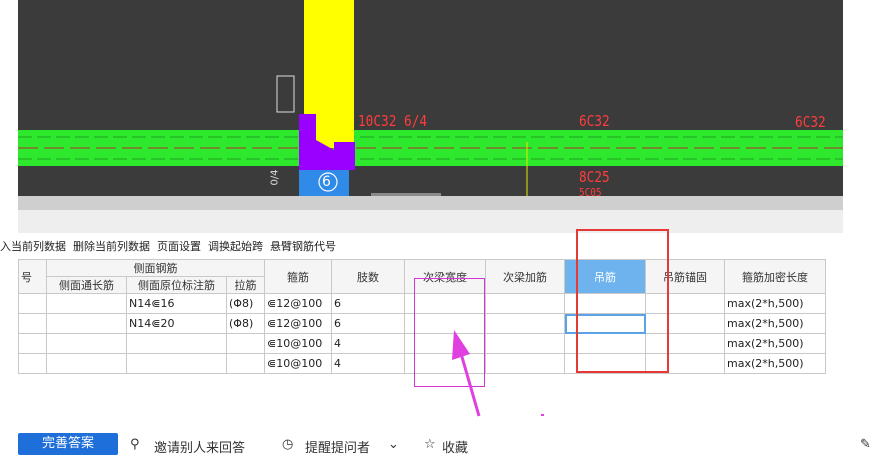  Describe the element at coordinates (68, 444) in the screenshot. I see `improve-answer-button: 完善答案` at that location.